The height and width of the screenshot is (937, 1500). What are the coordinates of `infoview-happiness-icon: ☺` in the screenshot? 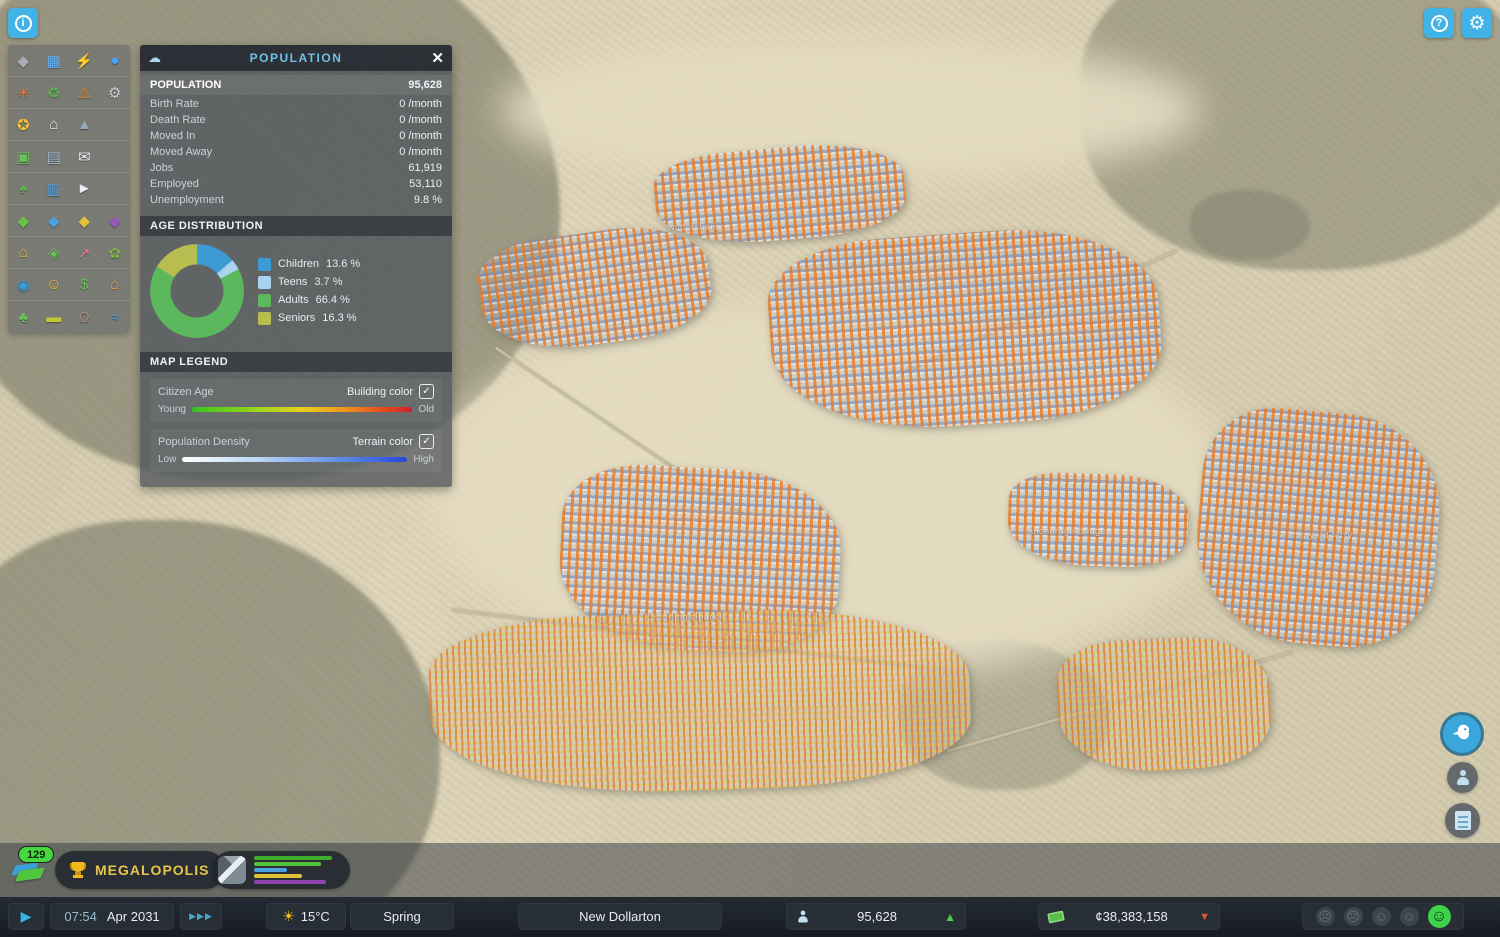 It's located at (54, 284).